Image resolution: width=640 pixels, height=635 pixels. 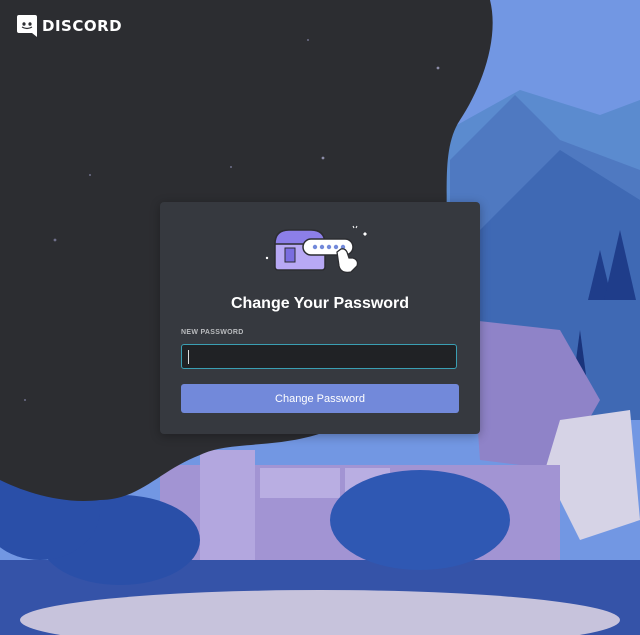 I want to click on dialog-title: Change Your Password, so click(x=320, y=303).